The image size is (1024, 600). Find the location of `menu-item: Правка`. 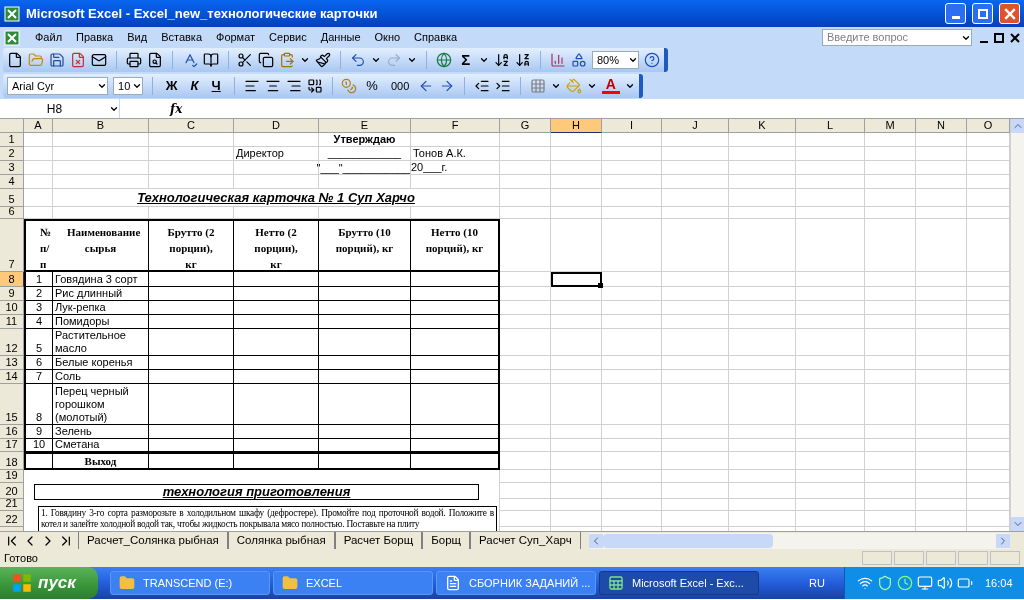

menu-item: Правка is located at coordinates (95, 37).